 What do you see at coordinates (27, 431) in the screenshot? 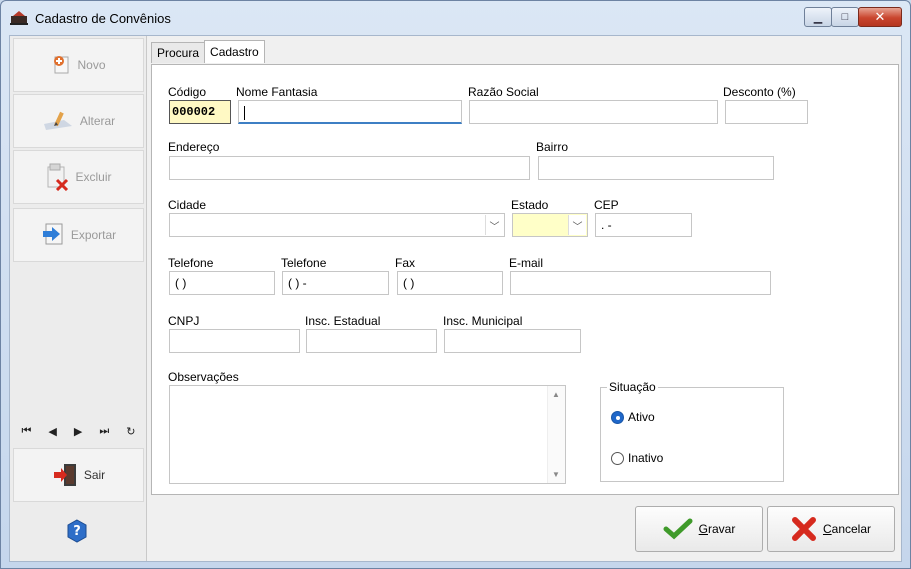
I see `first-record-icon: ⏮` at bounding box center [27, 431].